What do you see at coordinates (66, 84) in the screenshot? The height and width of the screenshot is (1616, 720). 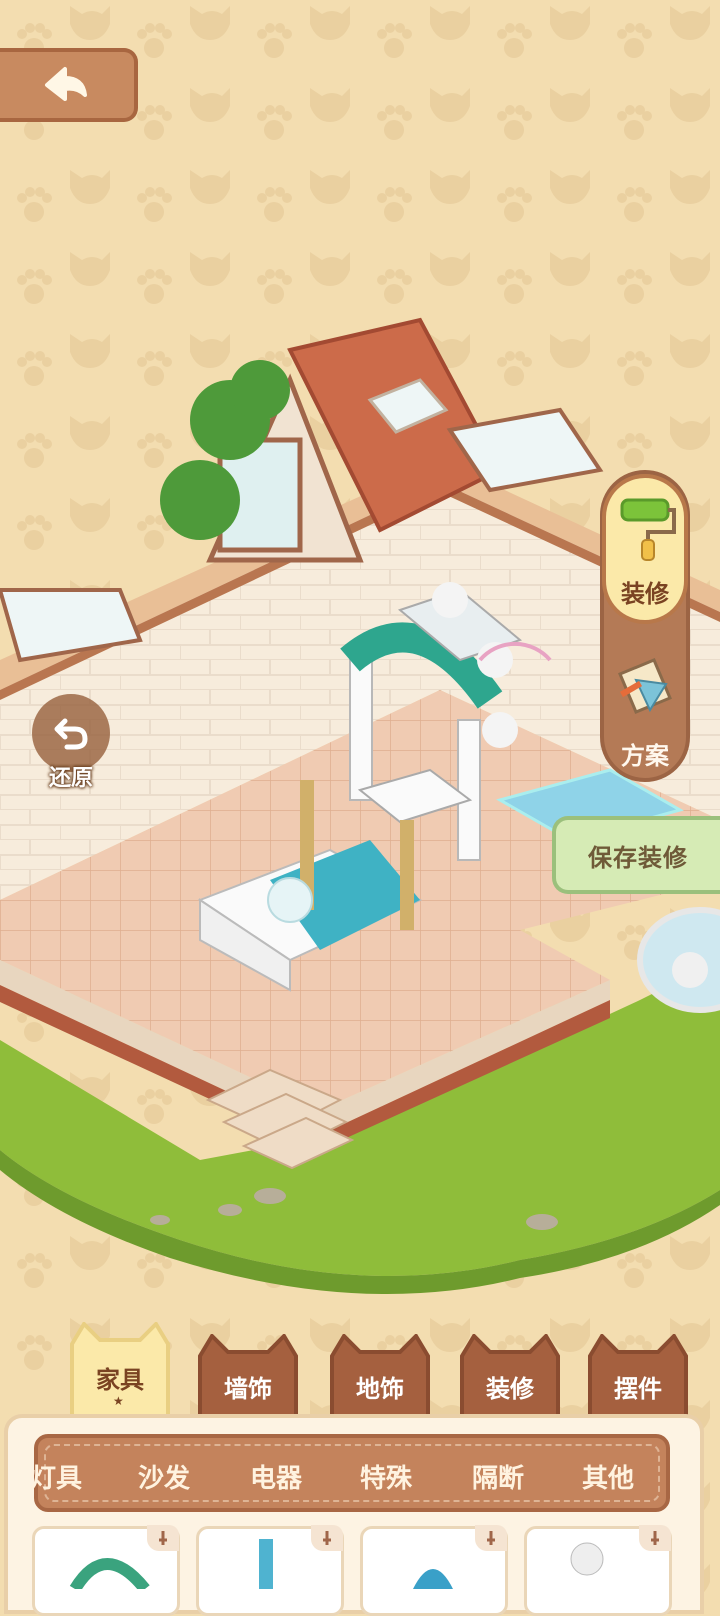 I see `back-arrow-icon` at bounding box center [66, 84].